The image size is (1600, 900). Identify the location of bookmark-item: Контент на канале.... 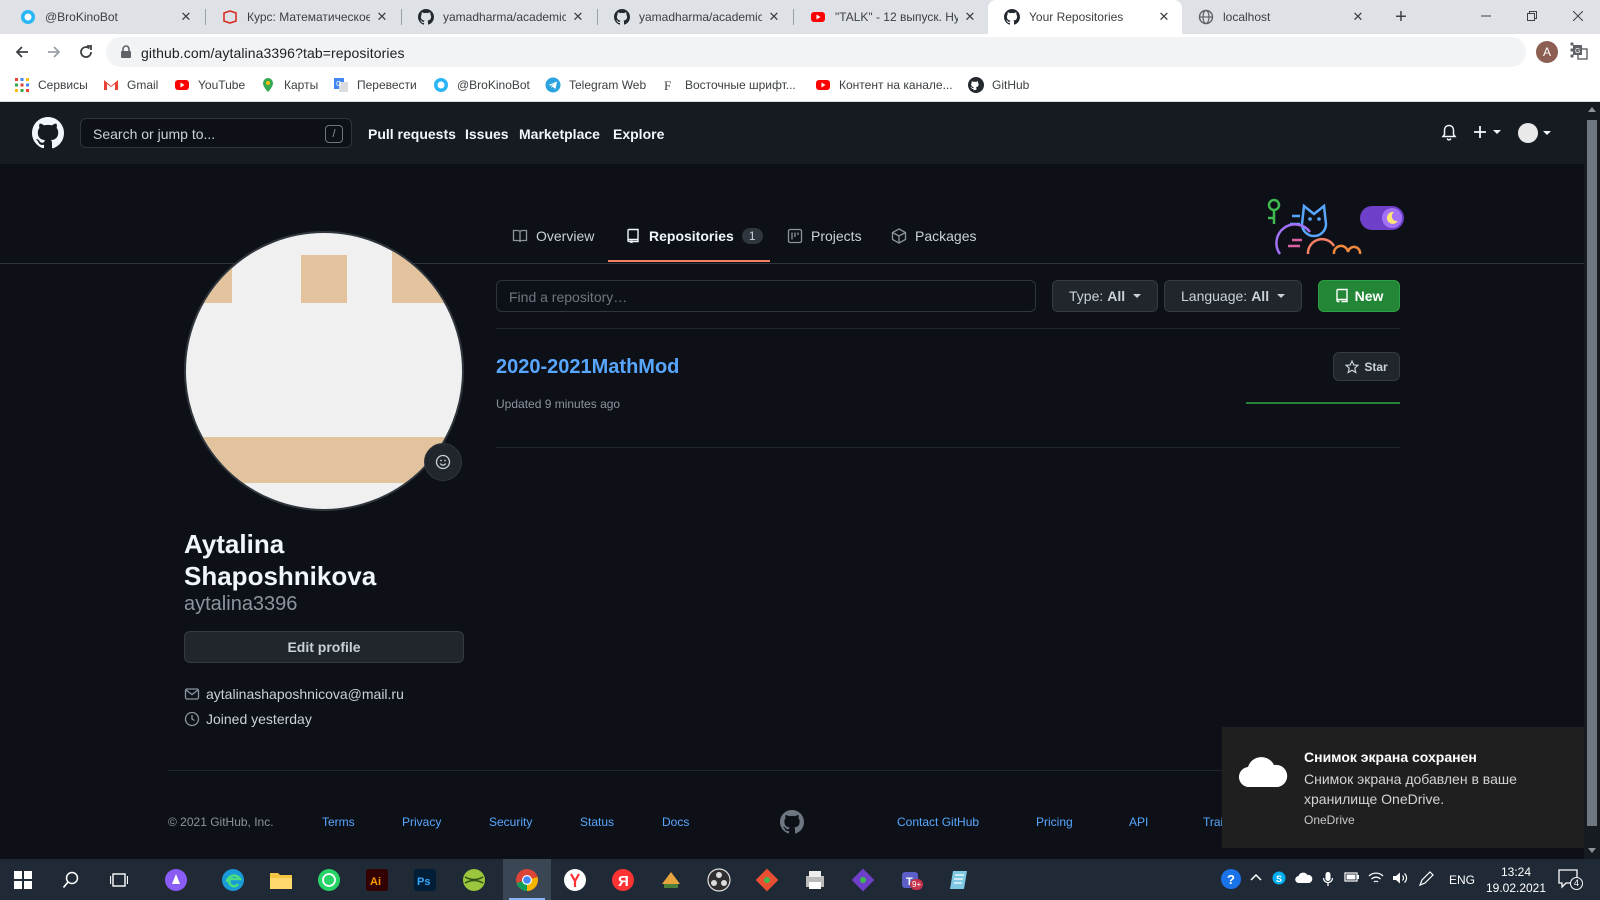
(884, 85).